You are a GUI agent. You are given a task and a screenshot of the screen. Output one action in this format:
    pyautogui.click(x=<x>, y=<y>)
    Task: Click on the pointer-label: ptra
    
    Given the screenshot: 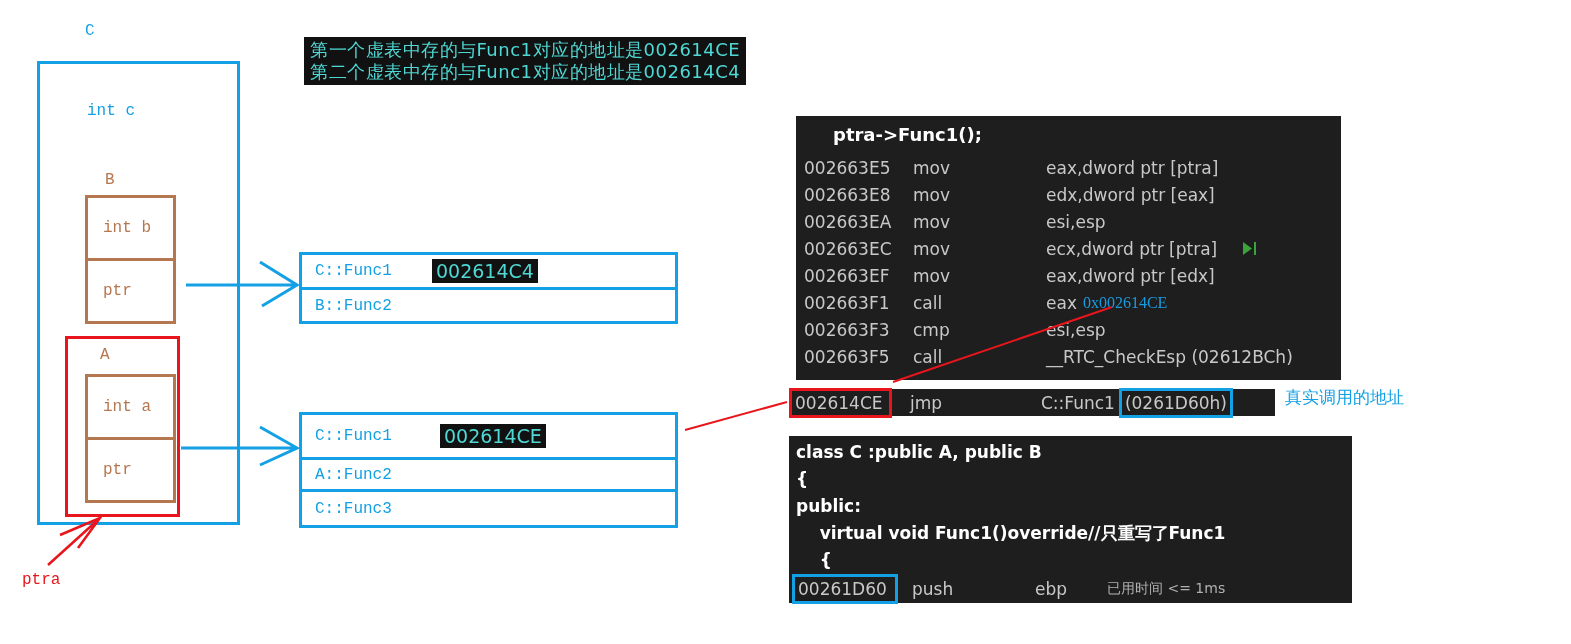 What is the action you would take?
    pyautogui.click(x=41, y=580)
    